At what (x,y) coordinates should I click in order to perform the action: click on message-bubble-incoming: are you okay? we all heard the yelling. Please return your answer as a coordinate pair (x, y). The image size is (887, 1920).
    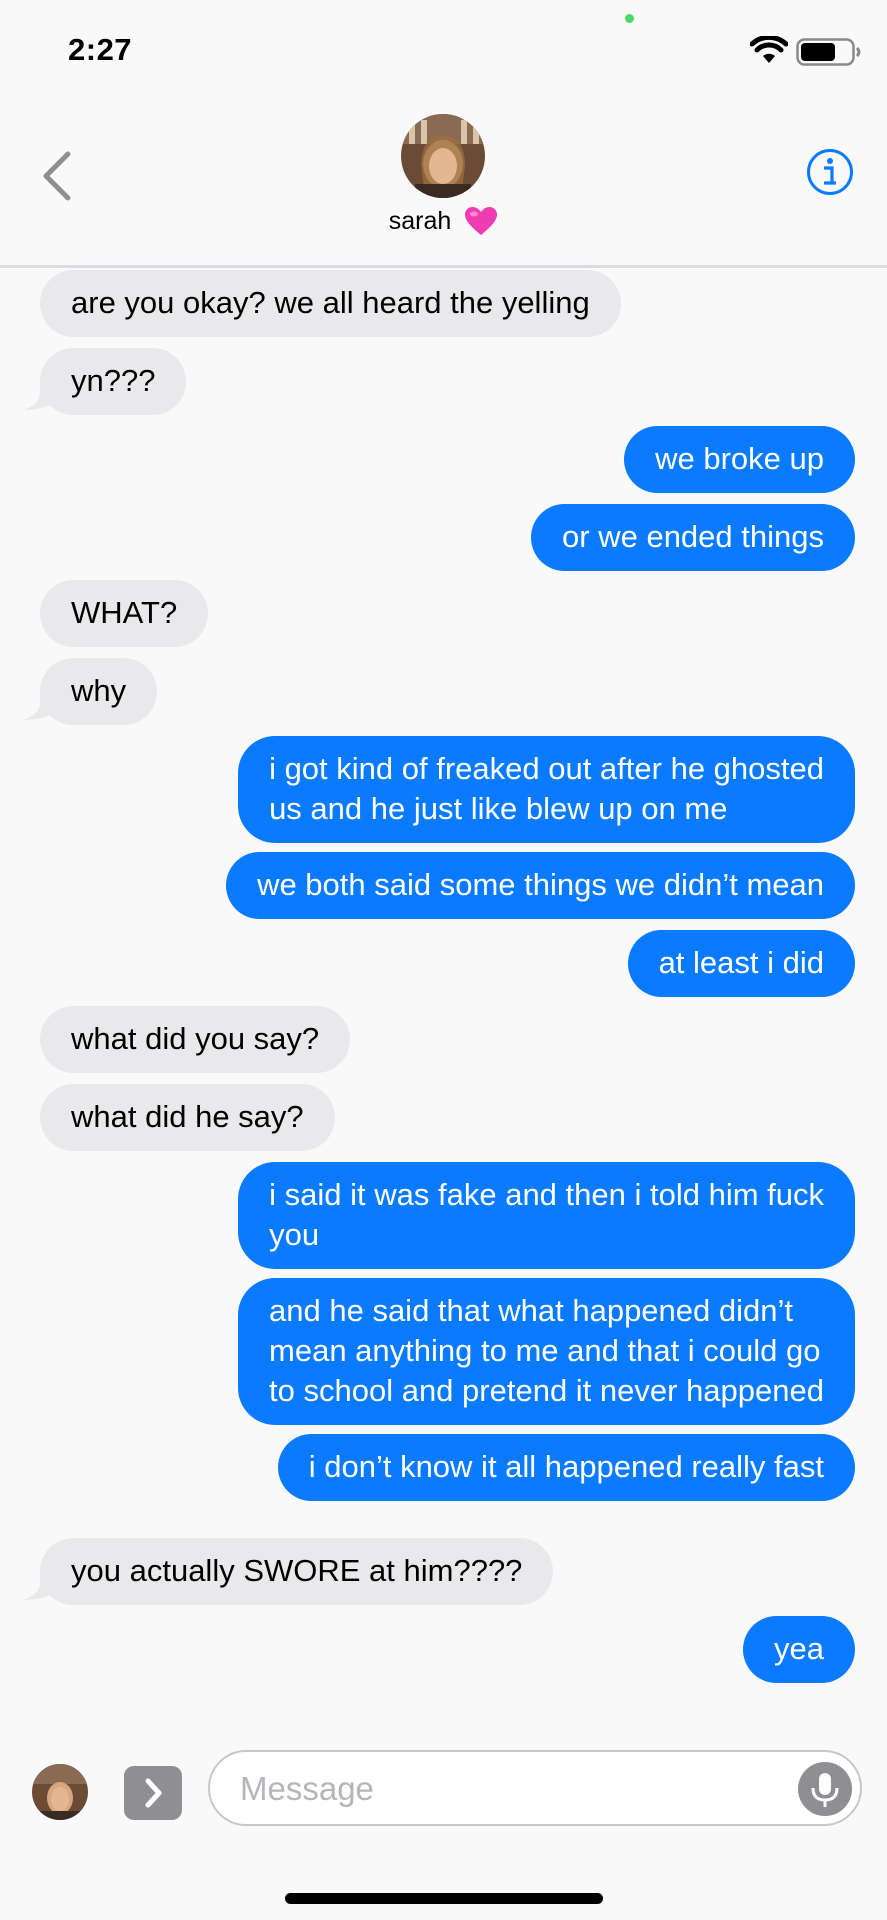
    Looking at the image, I should click on (330, 303).